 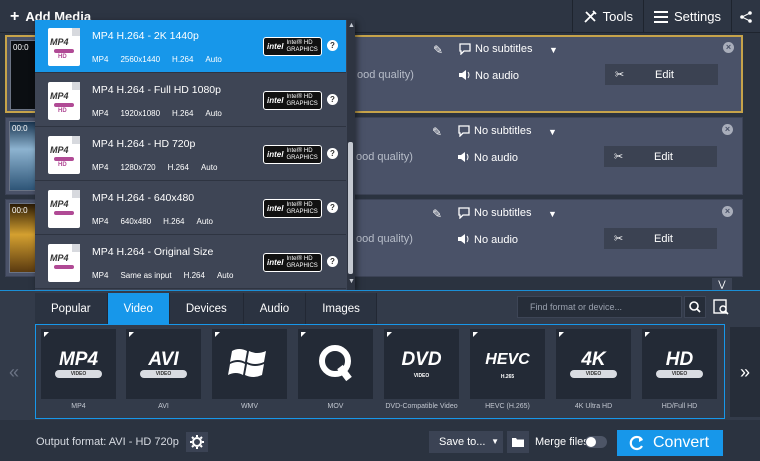 I want to click on format-wmv: WMV, so click(x=249, y=372).